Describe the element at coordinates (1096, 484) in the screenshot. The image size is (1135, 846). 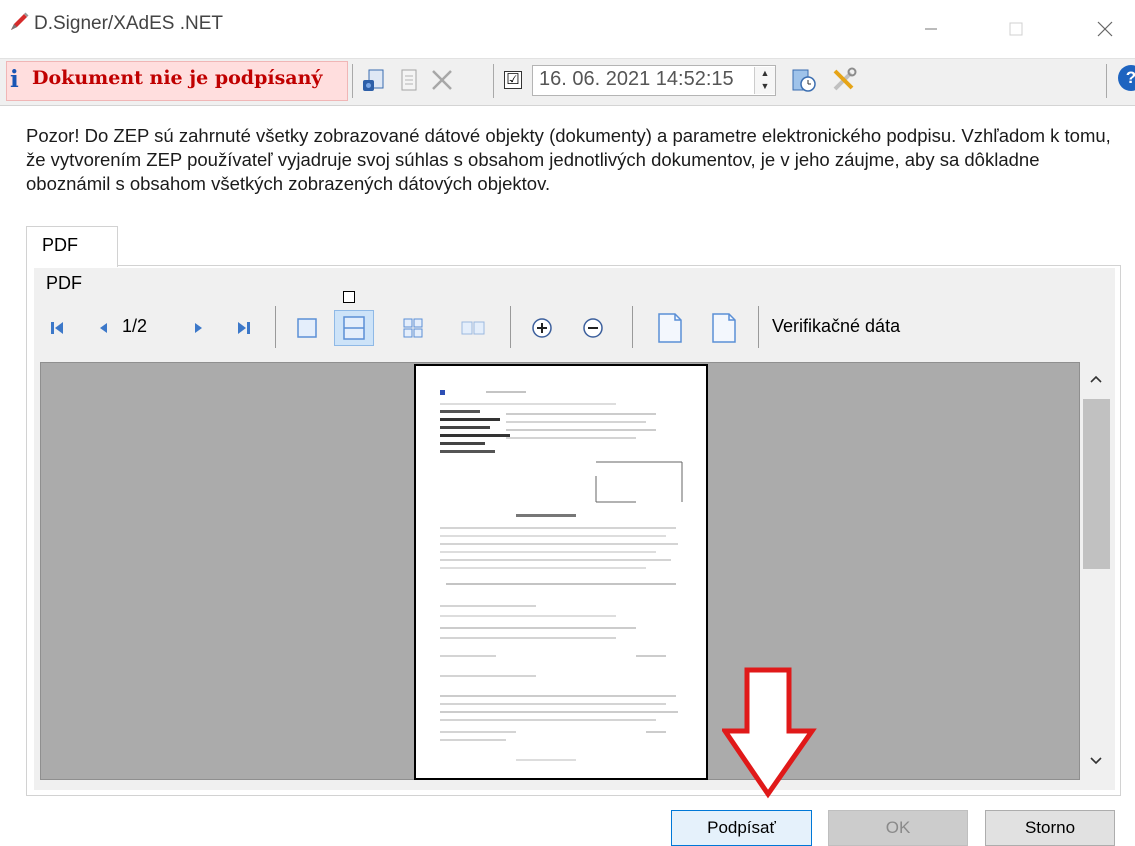
I see `scrollbar-thumb` at that location.